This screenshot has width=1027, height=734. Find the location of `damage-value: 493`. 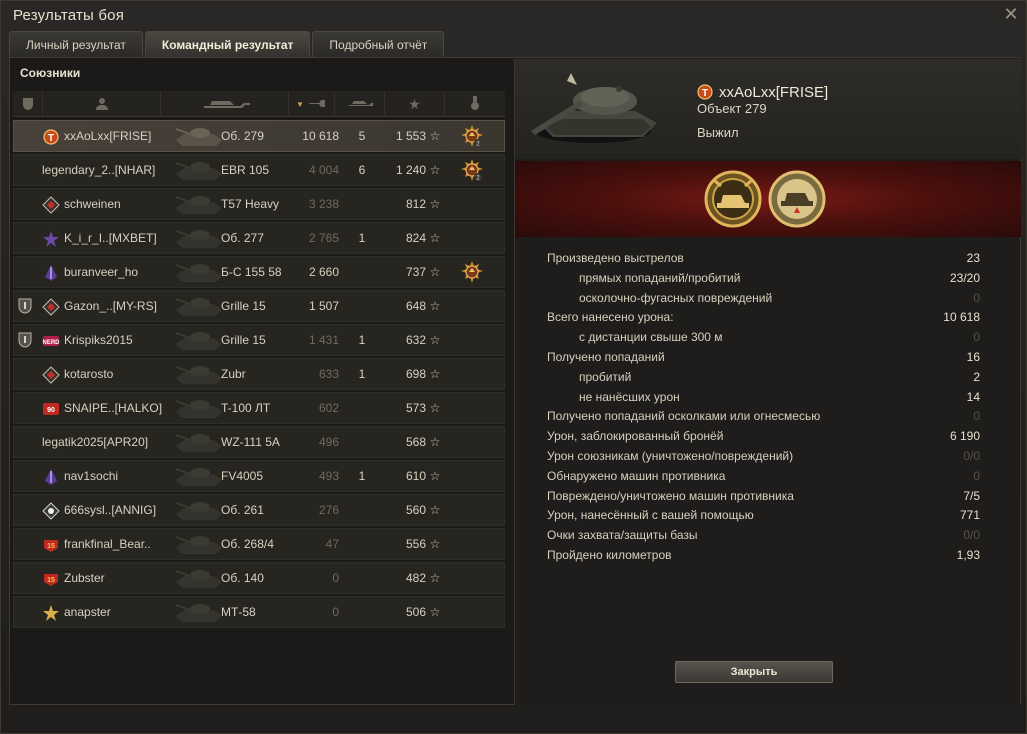

damage-value: 493 is located at coordinates (328, 476).